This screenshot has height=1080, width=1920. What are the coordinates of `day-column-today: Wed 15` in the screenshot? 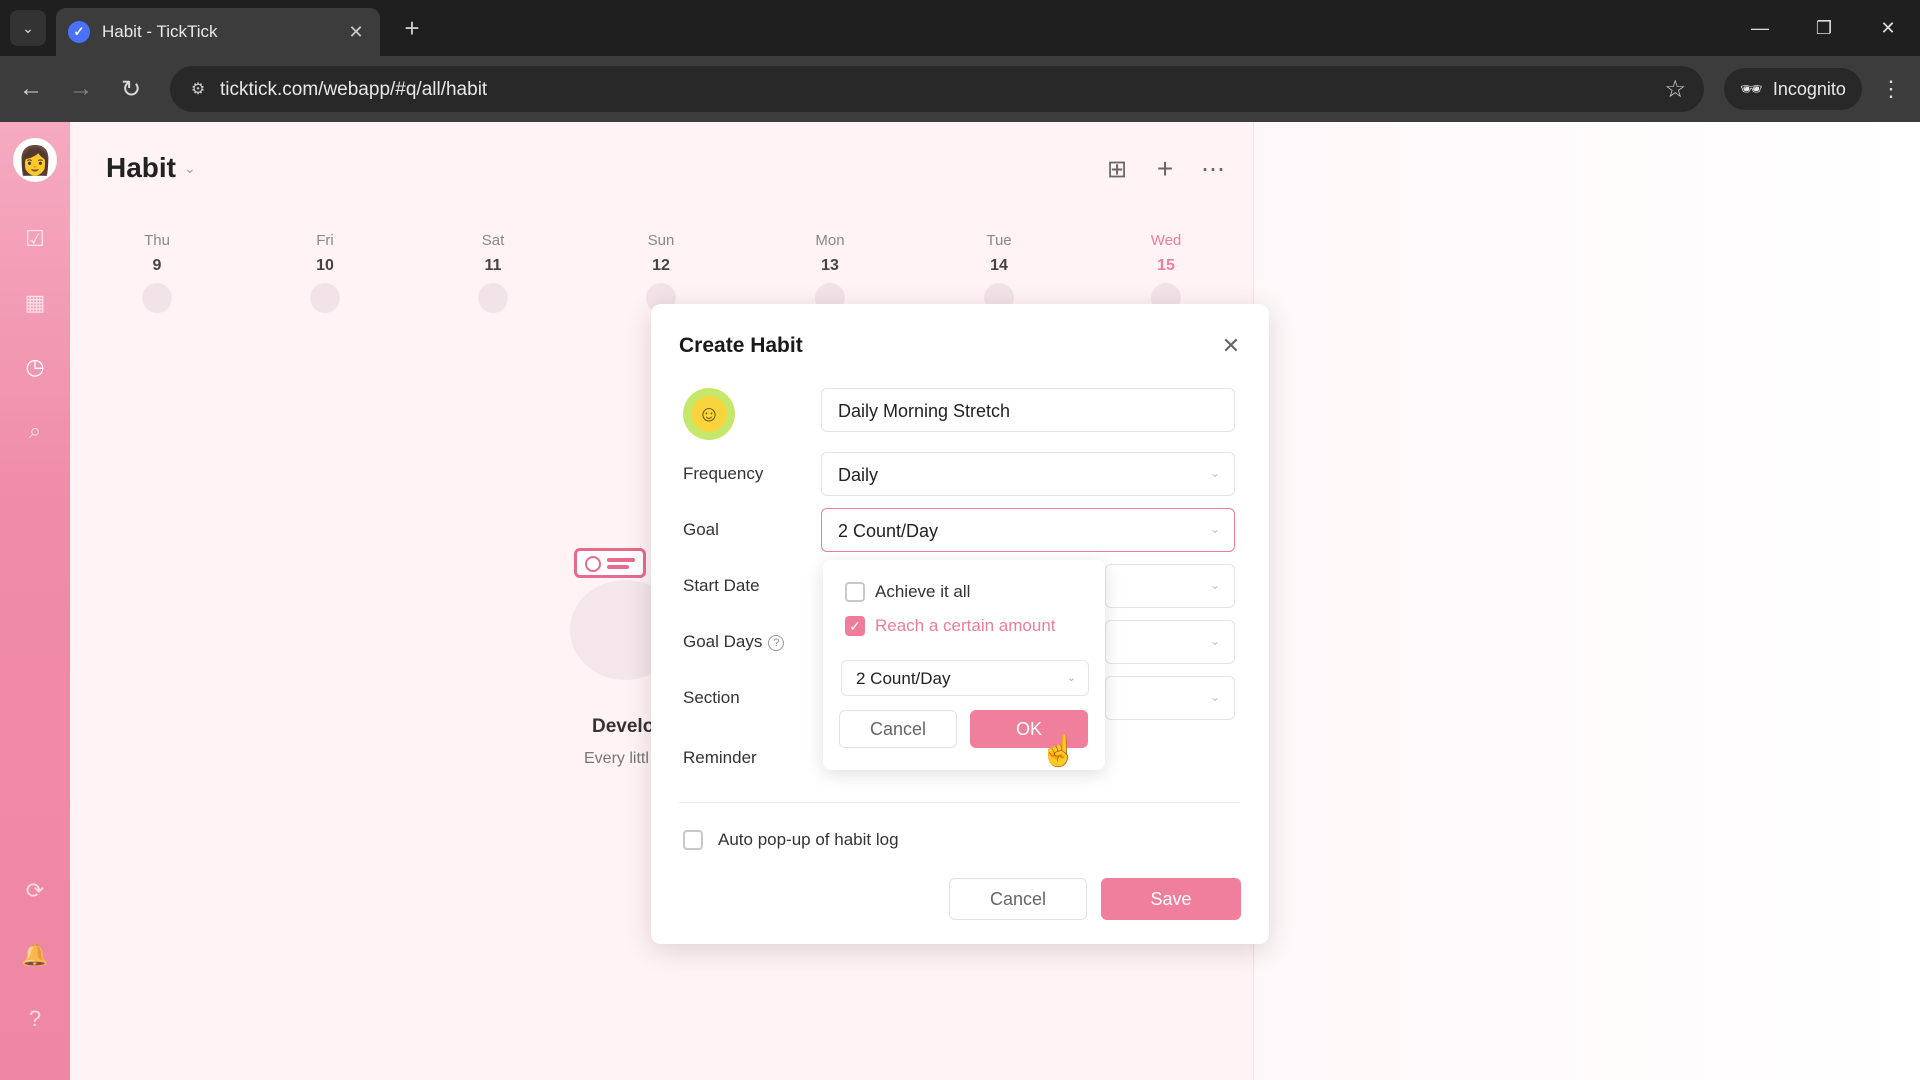 It's located at (1166, 272).